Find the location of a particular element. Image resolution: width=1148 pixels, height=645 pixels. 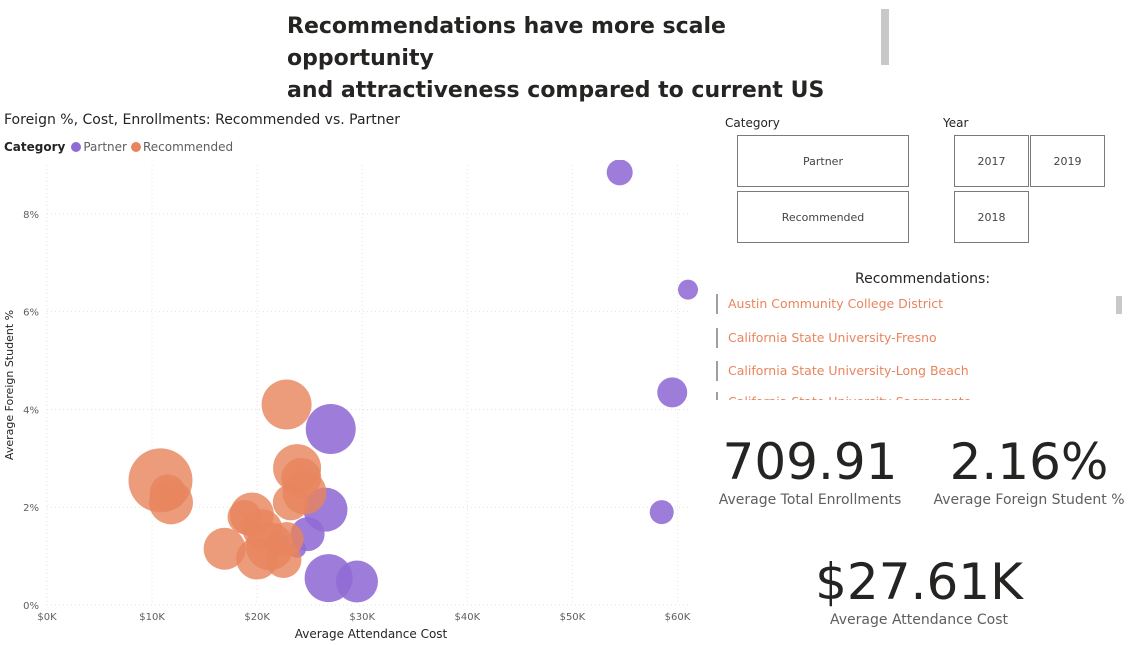

legend-item-partner: Partner is located at coordinates (99, 147).